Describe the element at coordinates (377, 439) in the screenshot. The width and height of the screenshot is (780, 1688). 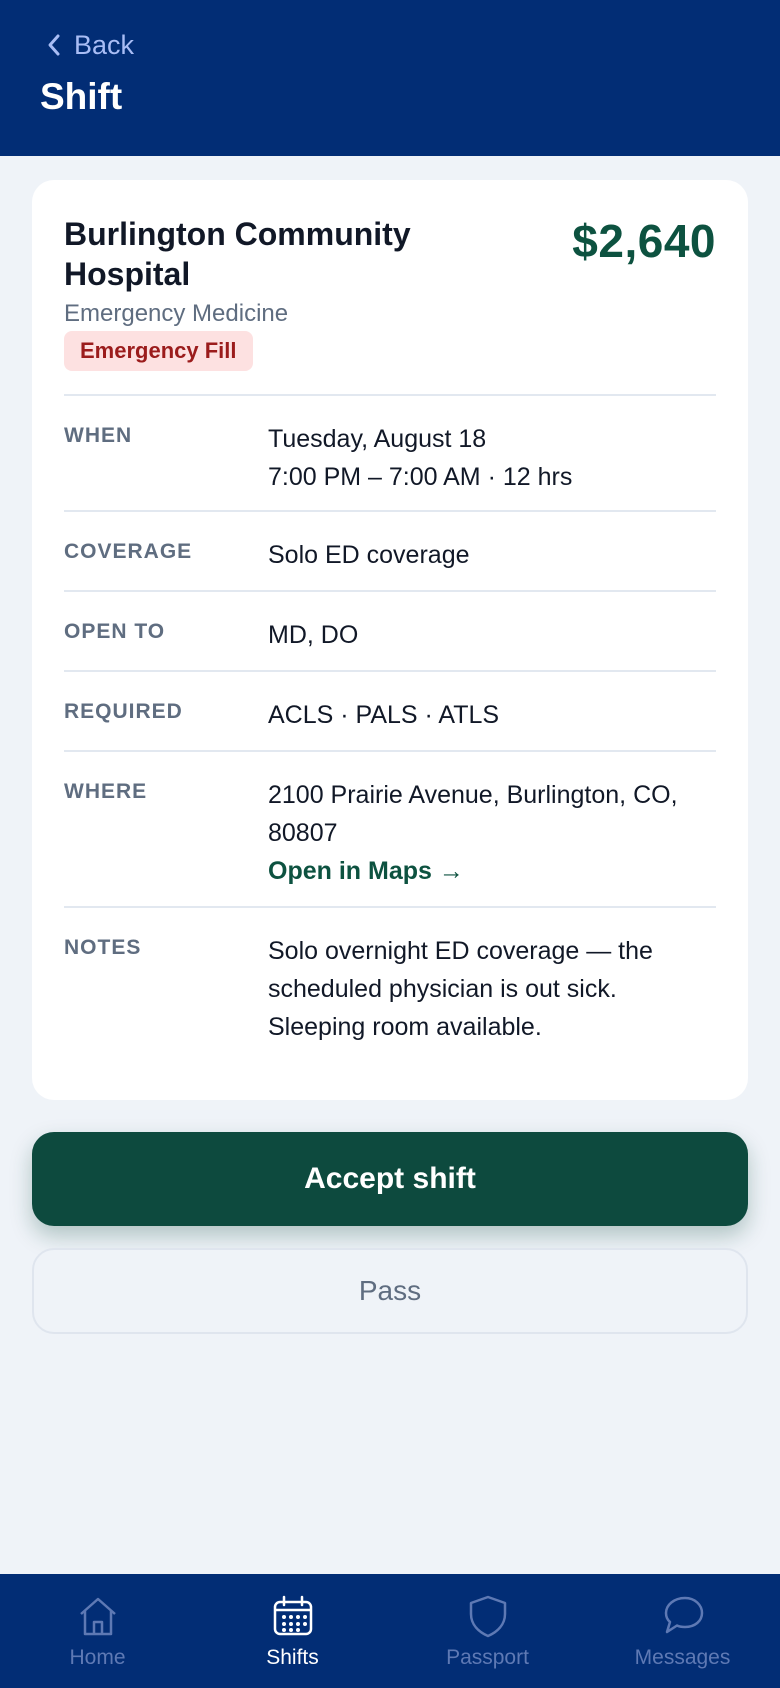
I see `shift-date: Tuesday, August 18` at that location.